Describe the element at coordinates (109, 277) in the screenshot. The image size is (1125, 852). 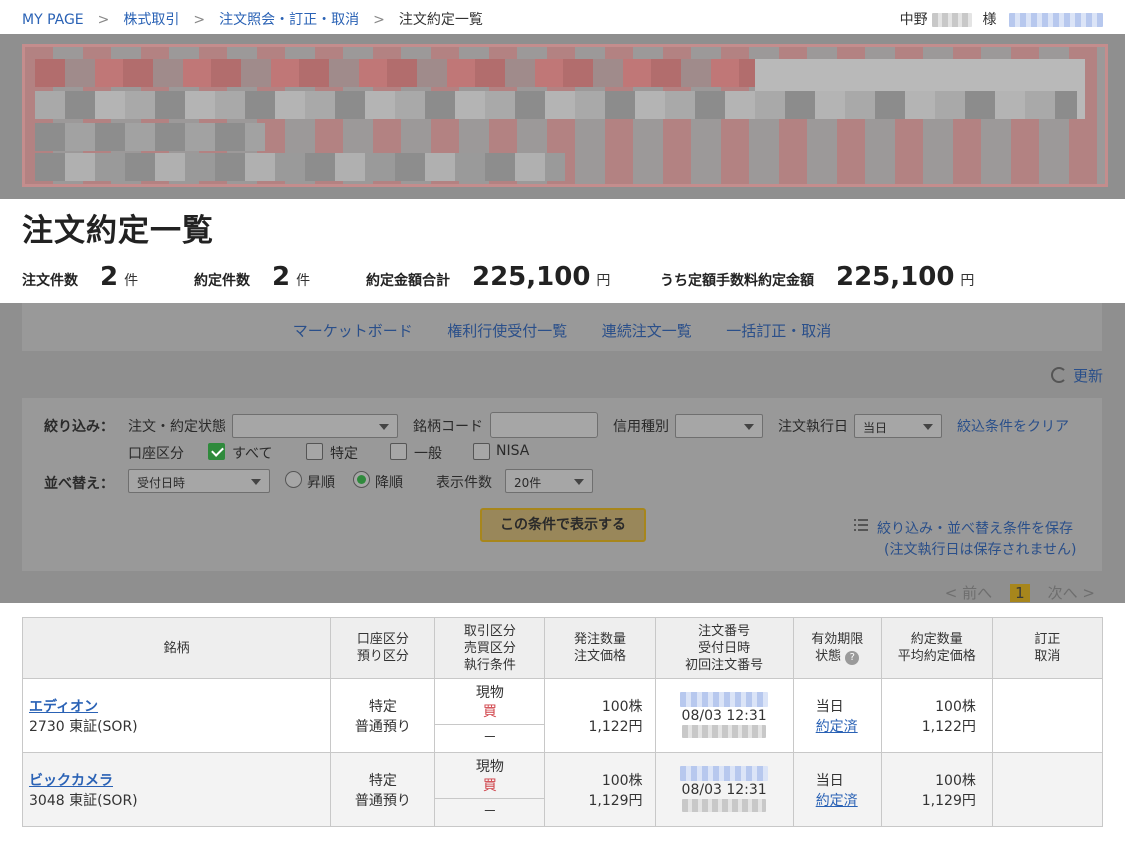
I see `order-count-value: 2` at that location.